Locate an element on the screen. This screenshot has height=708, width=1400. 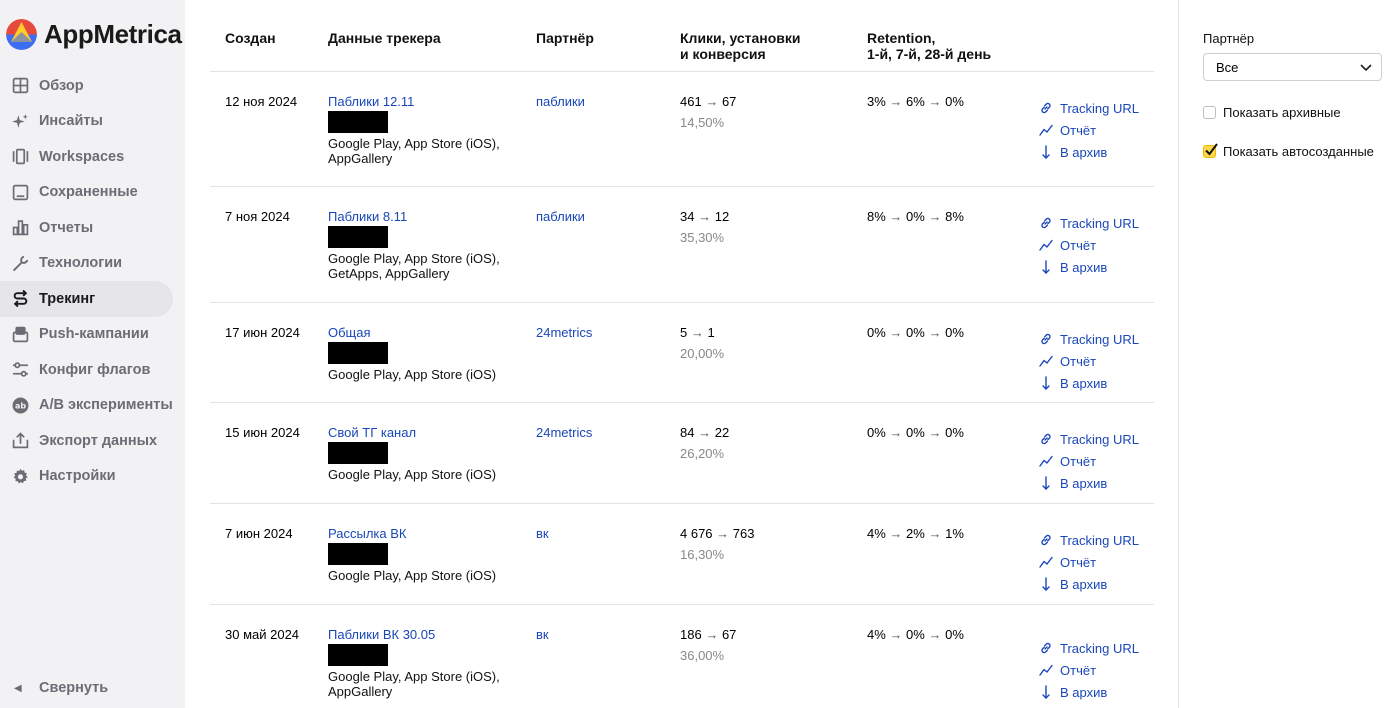
row-actions: Tracking URL Отчёт В архив is located at coordinates (1089, 361).